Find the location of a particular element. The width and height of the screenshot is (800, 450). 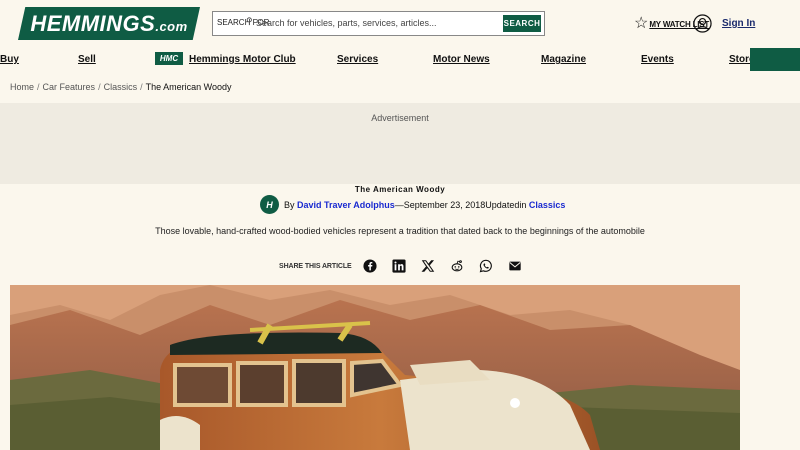

nav-magazine: Magazine is located at coordinates (563, 59).